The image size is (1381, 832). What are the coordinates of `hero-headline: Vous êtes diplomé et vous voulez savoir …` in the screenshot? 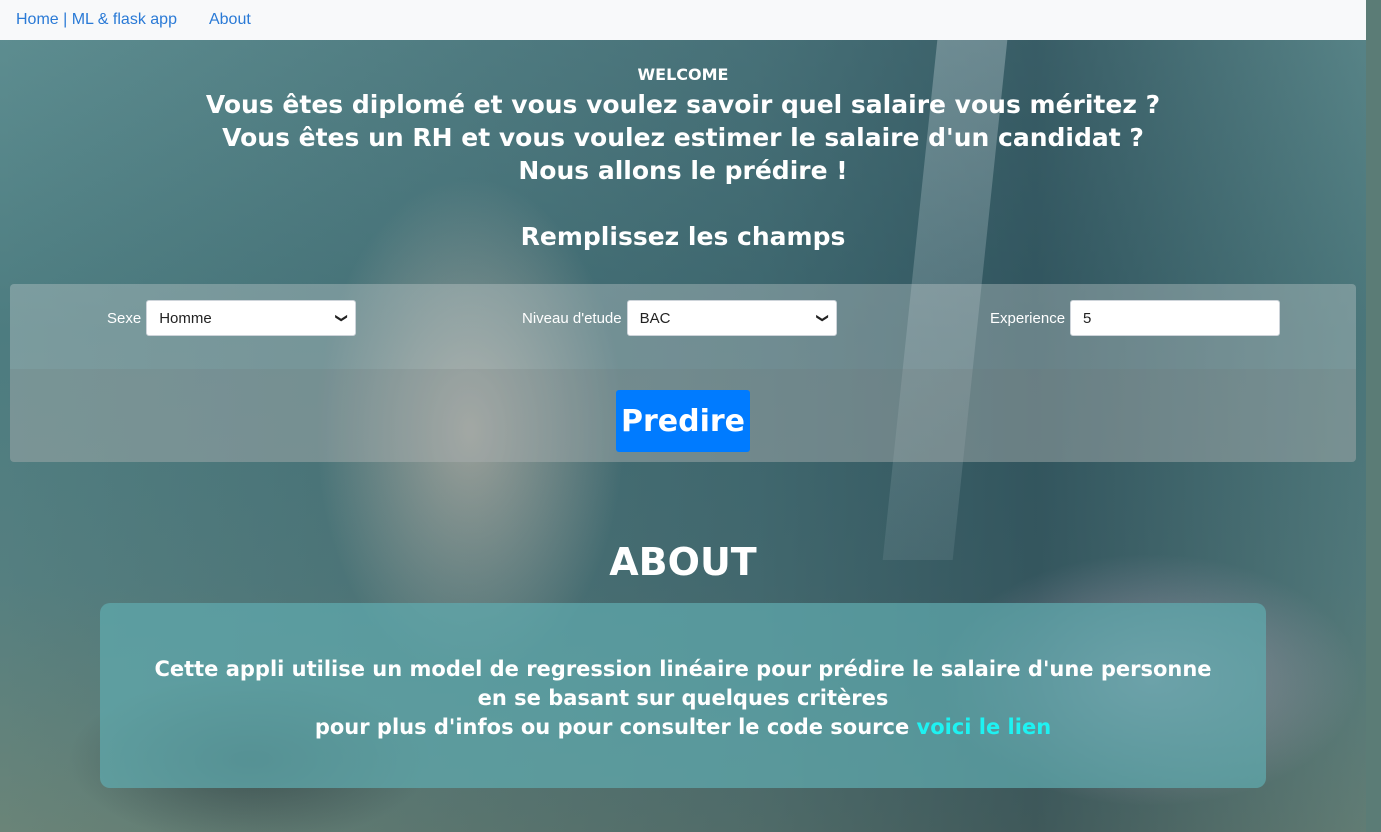 It's located at (683, 137).